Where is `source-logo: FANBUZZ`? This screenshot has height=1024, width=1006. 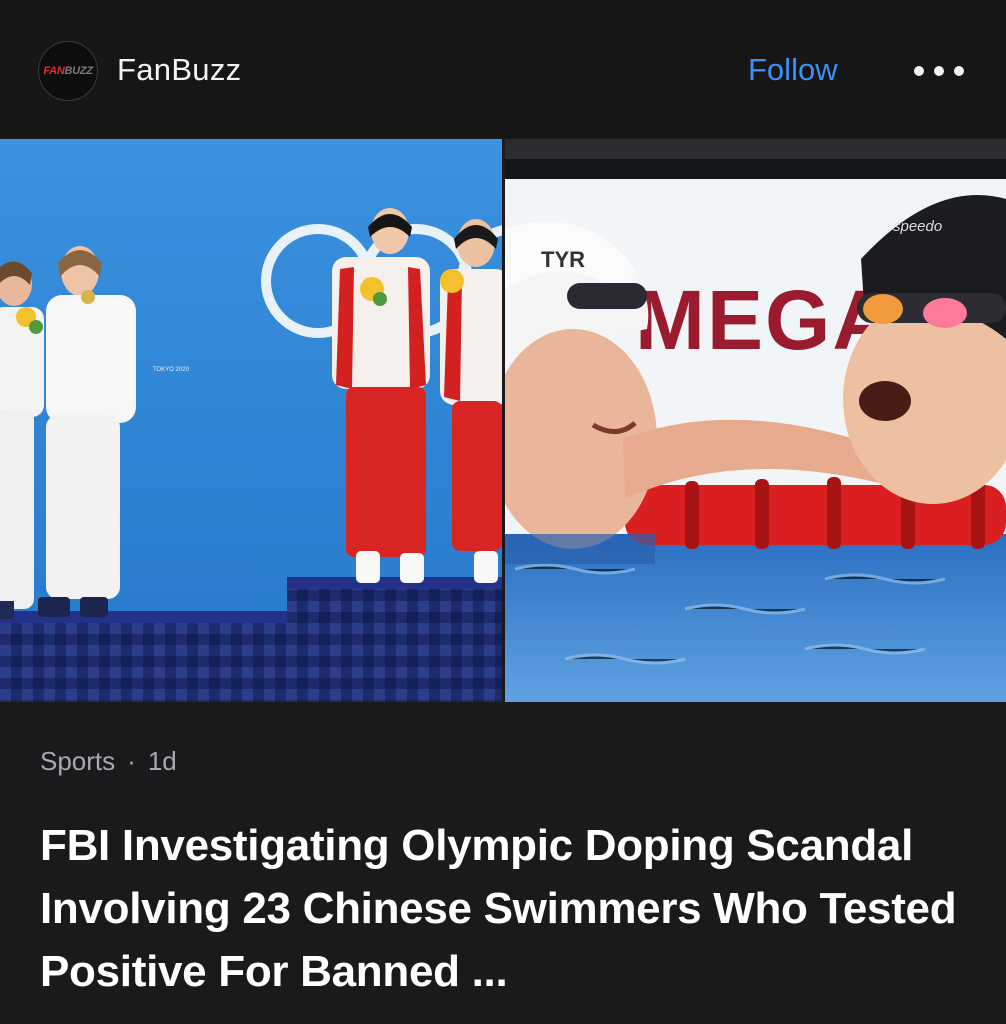
source-logo: FANBUZZ is located at coordinates (68, 71).